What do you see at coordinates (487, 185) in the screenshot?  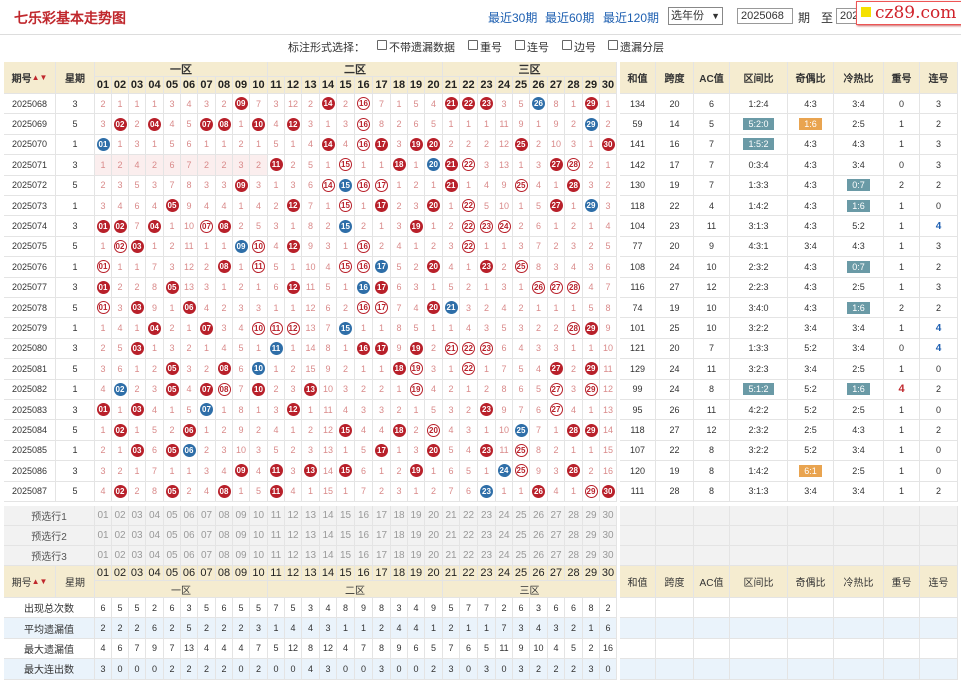 I see `number-cell-23: 4` at bounding box center [487, 185].